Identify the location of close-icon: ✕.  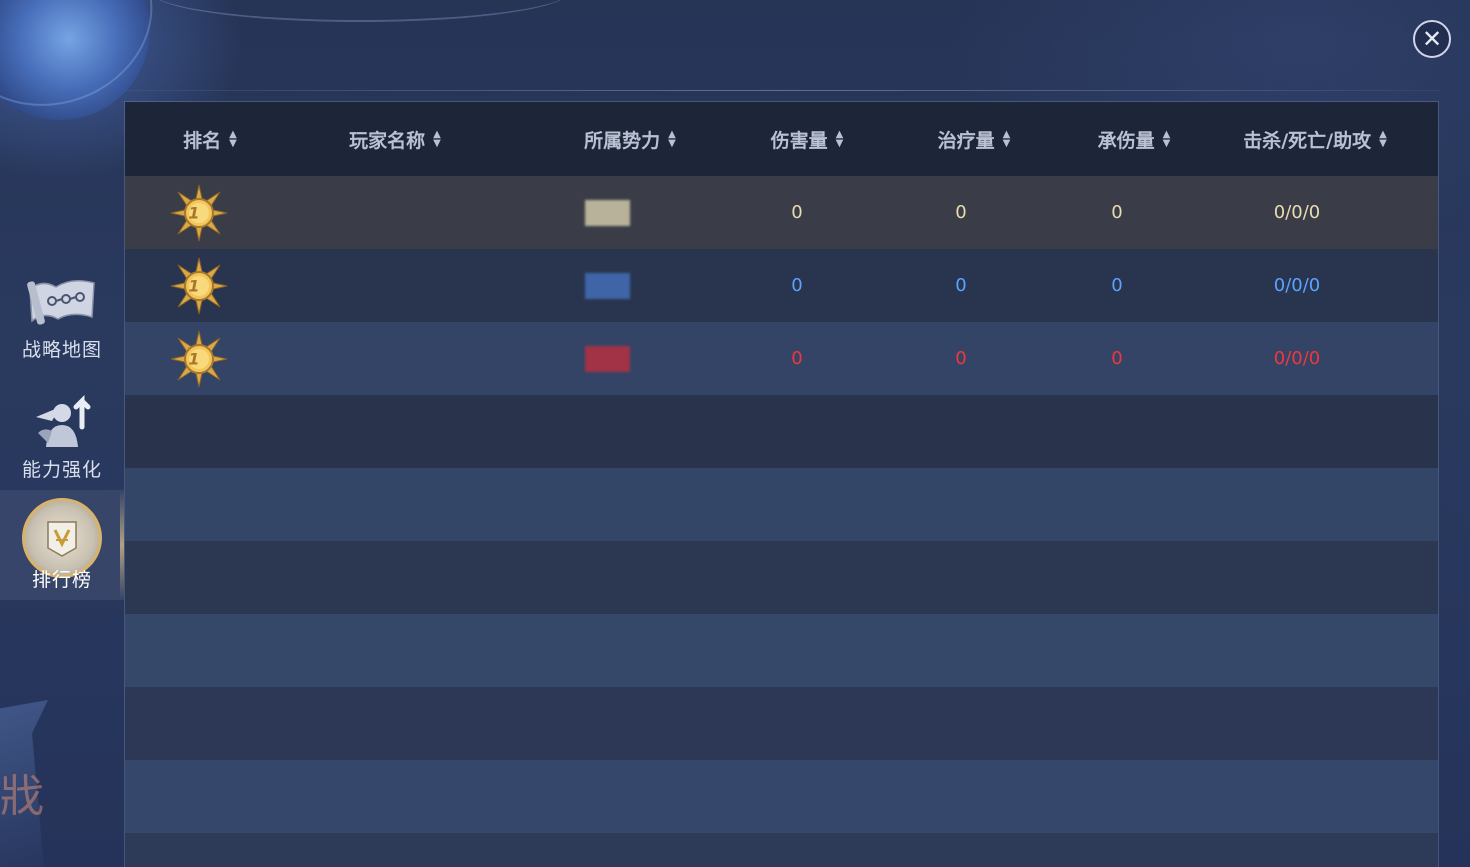
(1432, 39).